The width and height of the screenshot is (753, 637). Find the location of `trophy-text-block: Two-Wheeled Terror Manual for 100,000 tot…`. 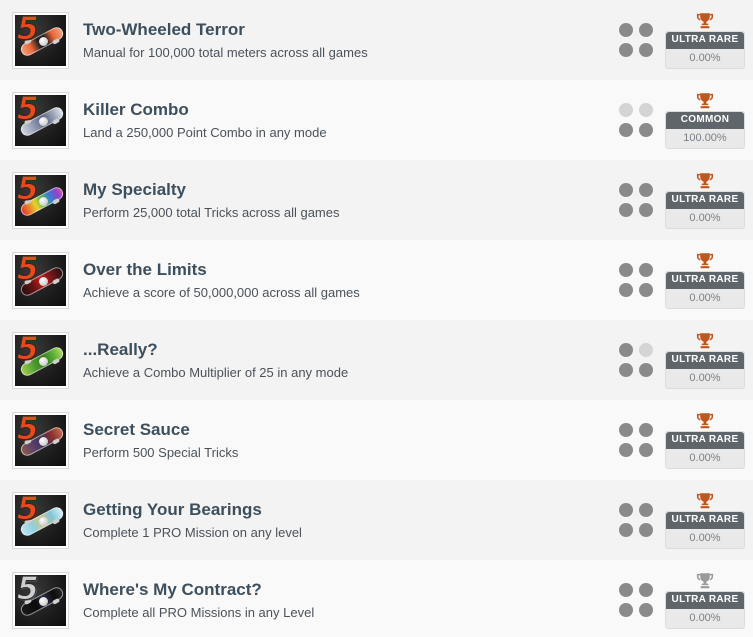

trophy-text-block: Two-Wheeled Terror Manual for 100,000 tot… is located at coordinates (351, 40).